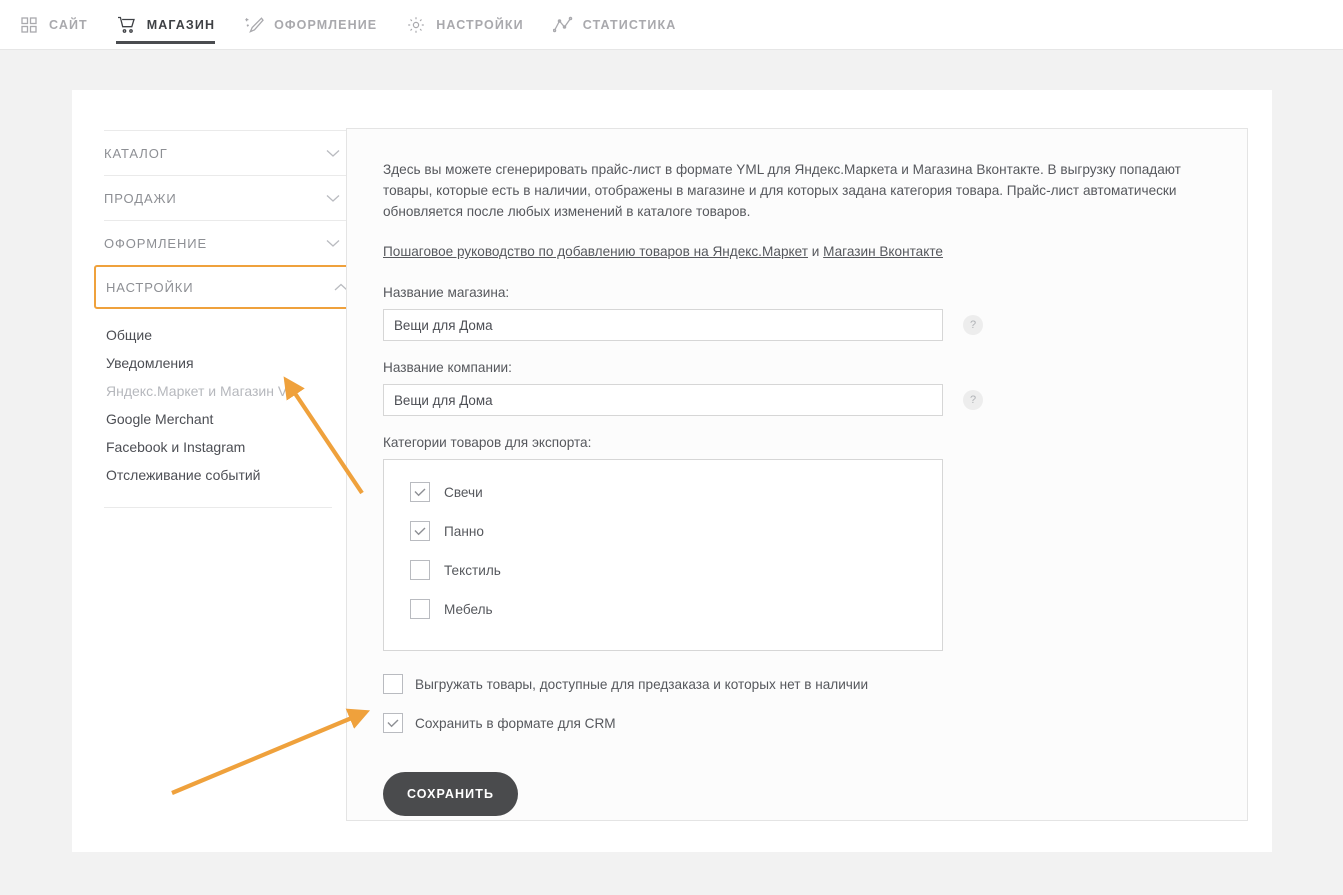 Image resolution: width=1343 pixels, height=895 pixels. What do you see at coordinates (447, 367) in the screenshot?
I see `company-name-label: Название компании:` at bounding box center [447, 367].